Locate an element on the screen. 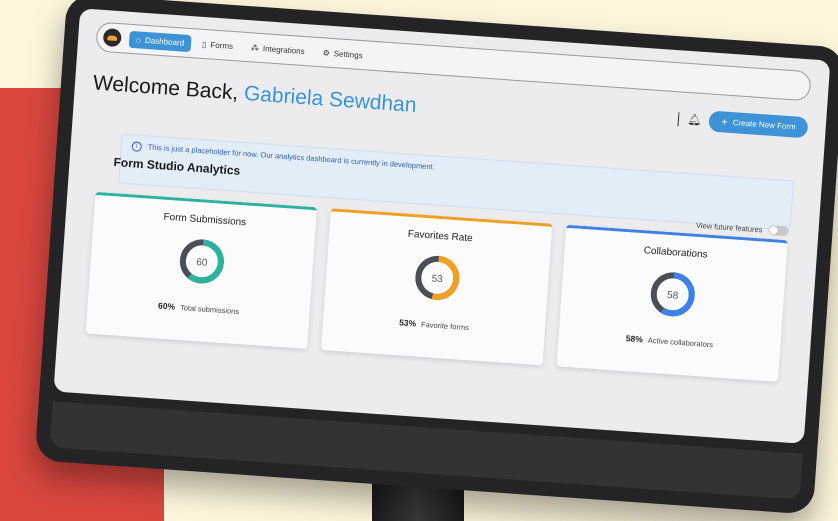  card-percent: 58% is located at coordinates (634, 339).